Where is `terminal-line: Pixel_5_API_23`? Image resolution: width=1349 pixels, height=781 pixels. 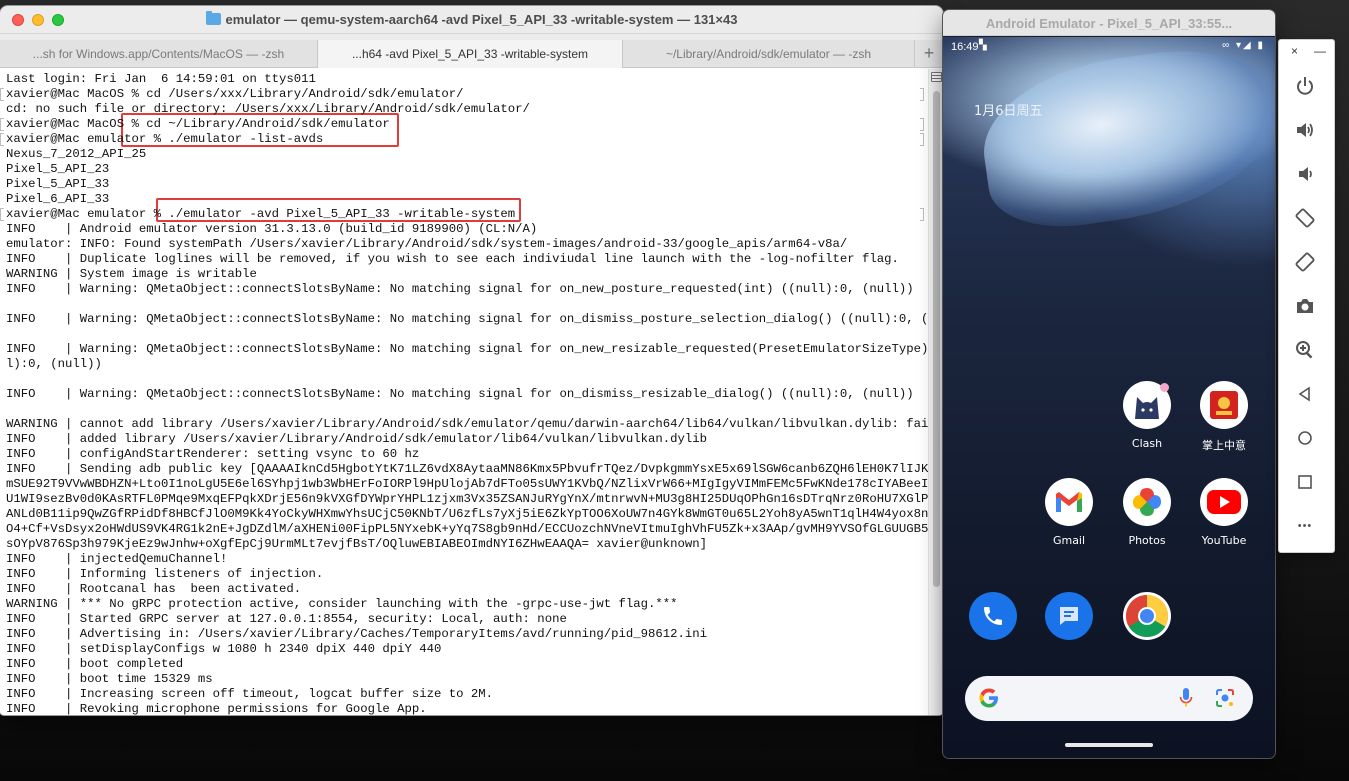
terminal-line: Pixel_5_API_23 is located at coordinates (58, 169).